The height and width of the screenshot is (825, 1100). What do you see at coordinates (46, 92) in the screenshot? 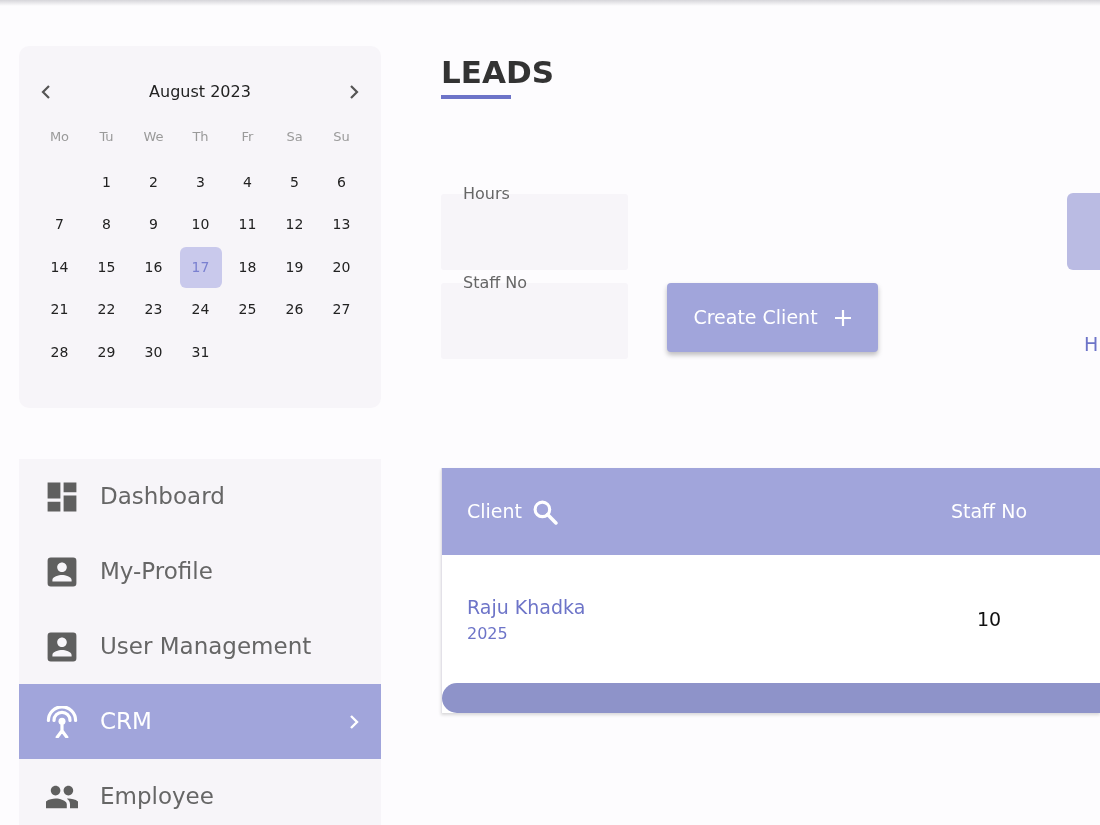
I see `chevron-left-icon` at bounding box center [46, 92].